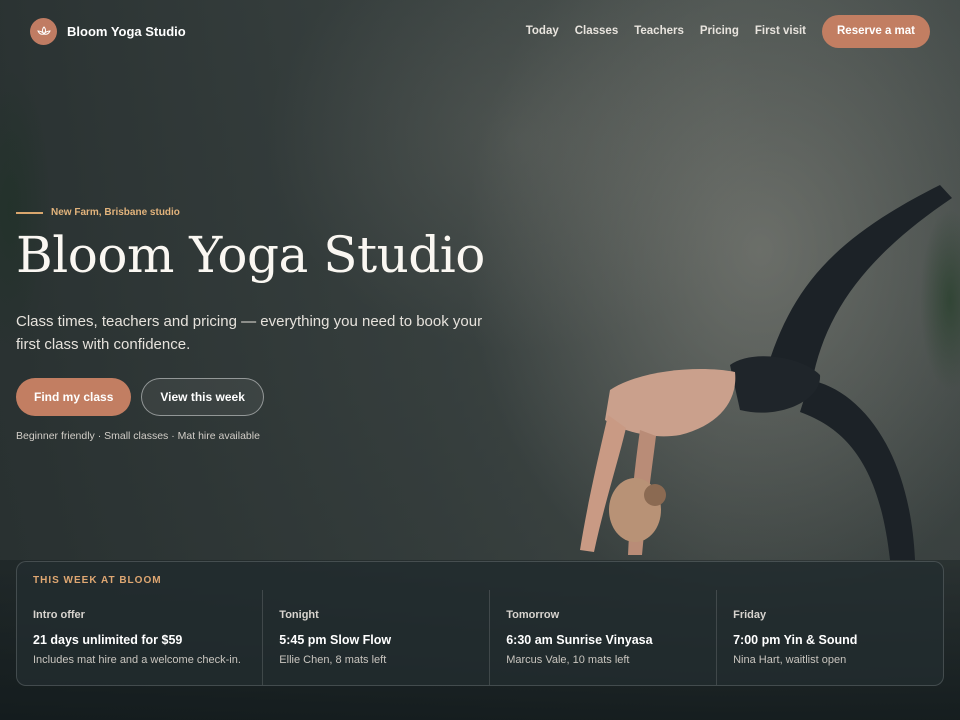 The width and height of the screenshot is (960, 720). Describe the element at coordinates (59, 615) in the screenshot. I see `week-card-label: Intro offer` at that location.